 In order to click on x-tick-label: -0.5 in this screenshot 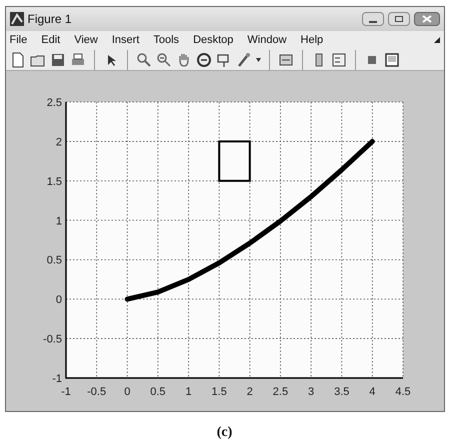, I will do `click(96, 392)`.